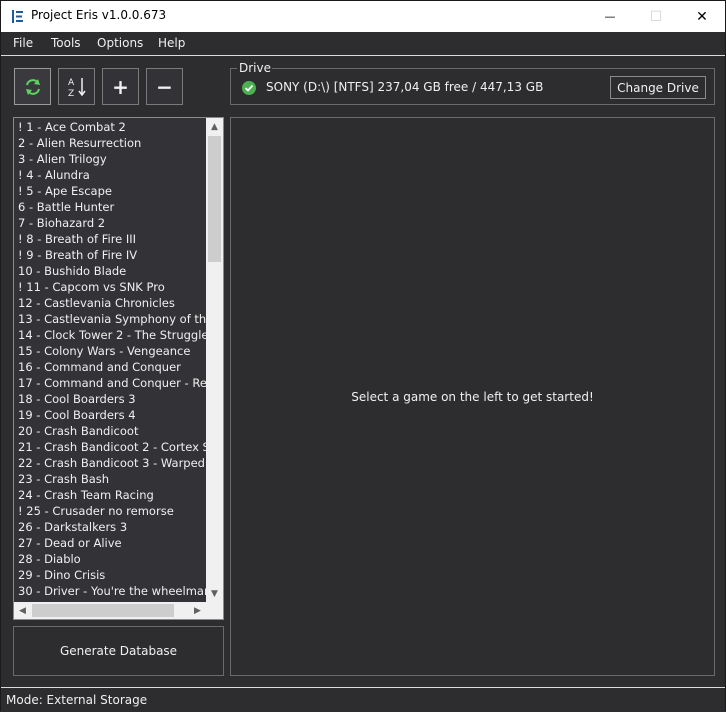 The height and width of the screenshot is (712, 726). I want to click on list-item: 3 - Alien Trilogy, so click(112, 159).